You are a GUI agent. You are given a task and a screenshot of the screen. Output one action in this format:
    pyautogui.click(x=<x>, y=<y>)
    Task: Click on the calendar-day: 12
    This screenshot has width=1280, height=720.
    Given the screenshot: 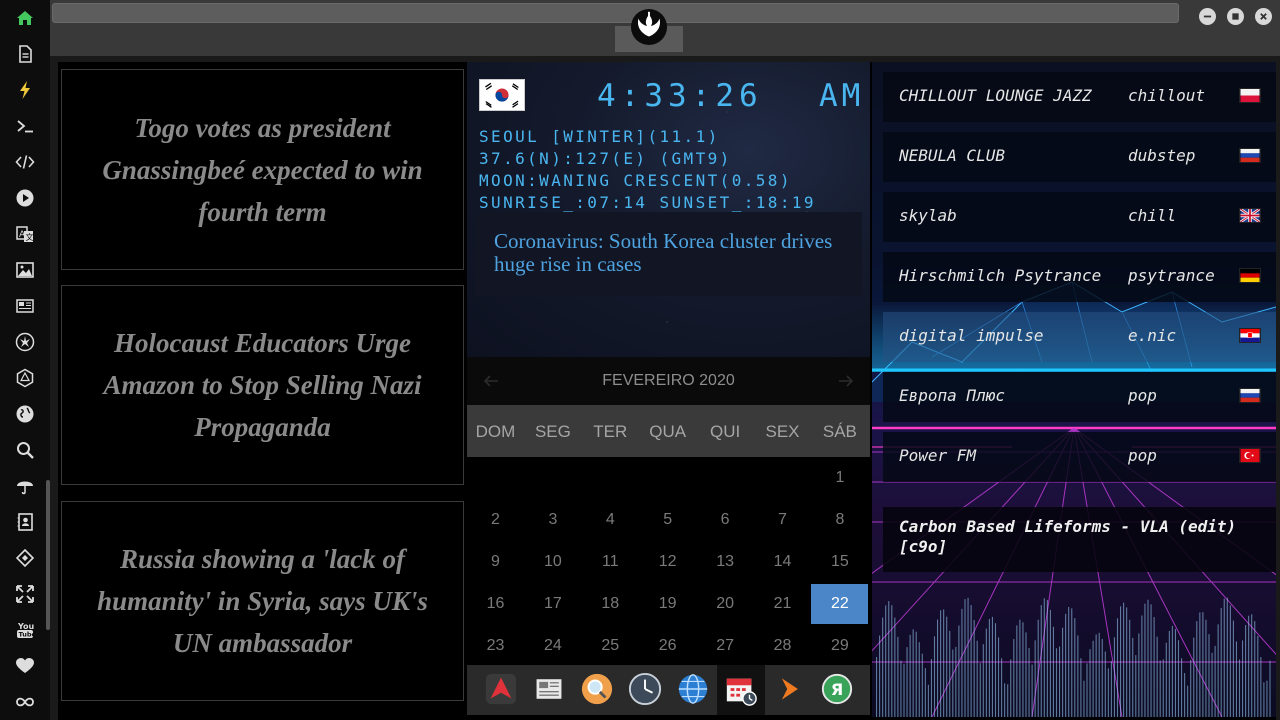 What is the action you would take?
    pyautogui.click(x=667, y=562)
    